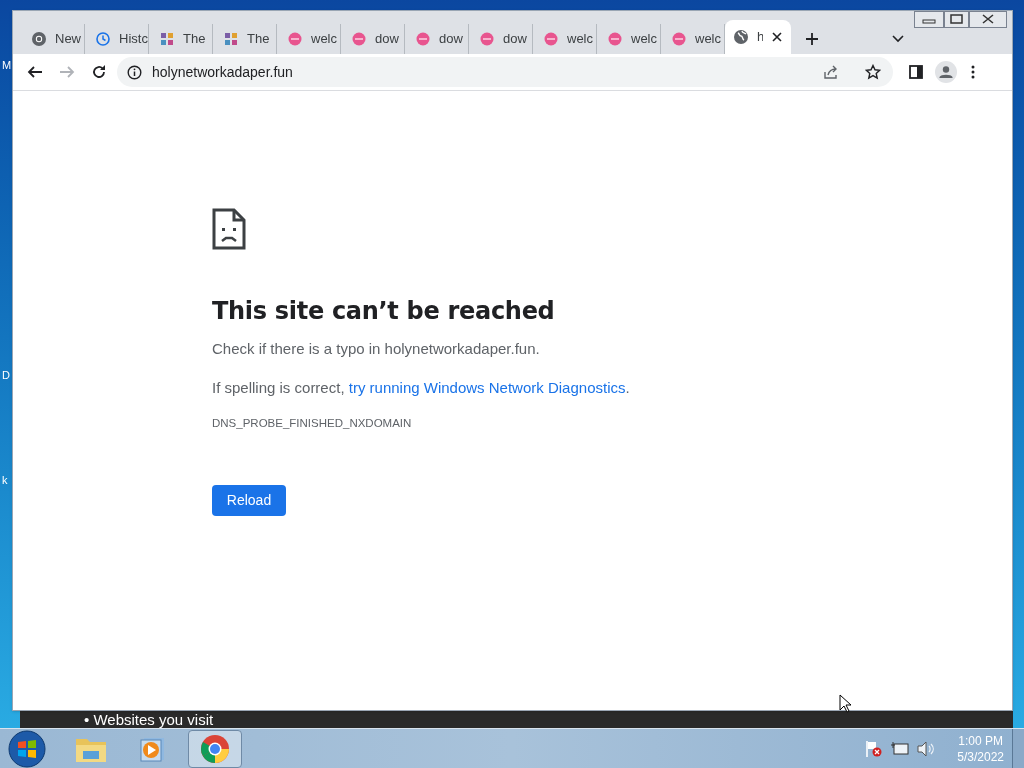  I want to click on volume-icon, so click(926, 748).